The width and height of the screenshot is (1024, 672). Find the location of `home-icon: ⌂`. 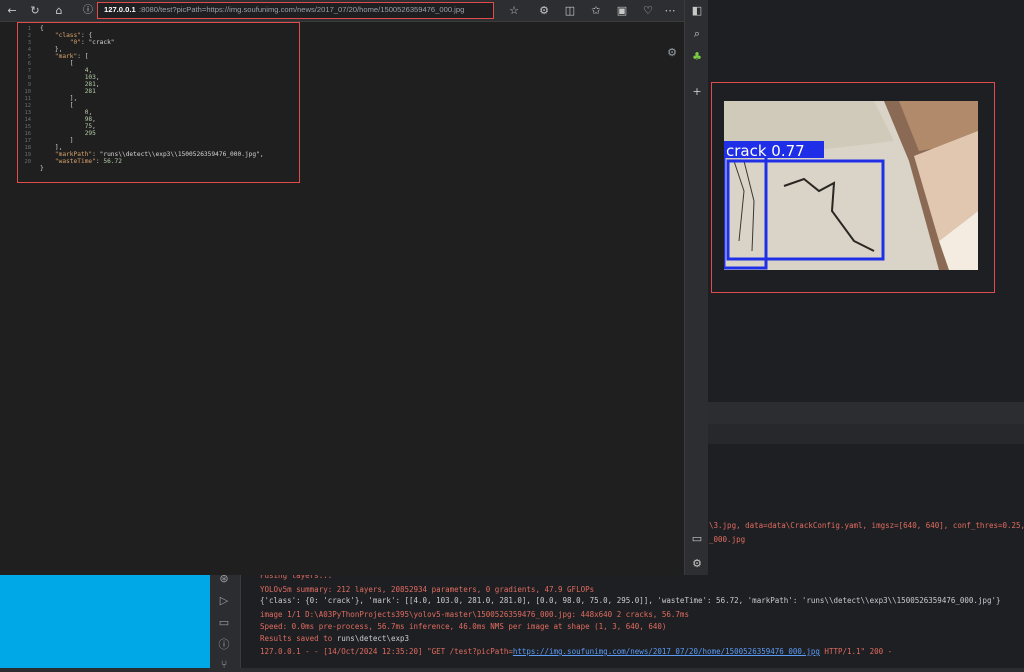

home-icon: ⌂ is located at coordinates (59, 11).